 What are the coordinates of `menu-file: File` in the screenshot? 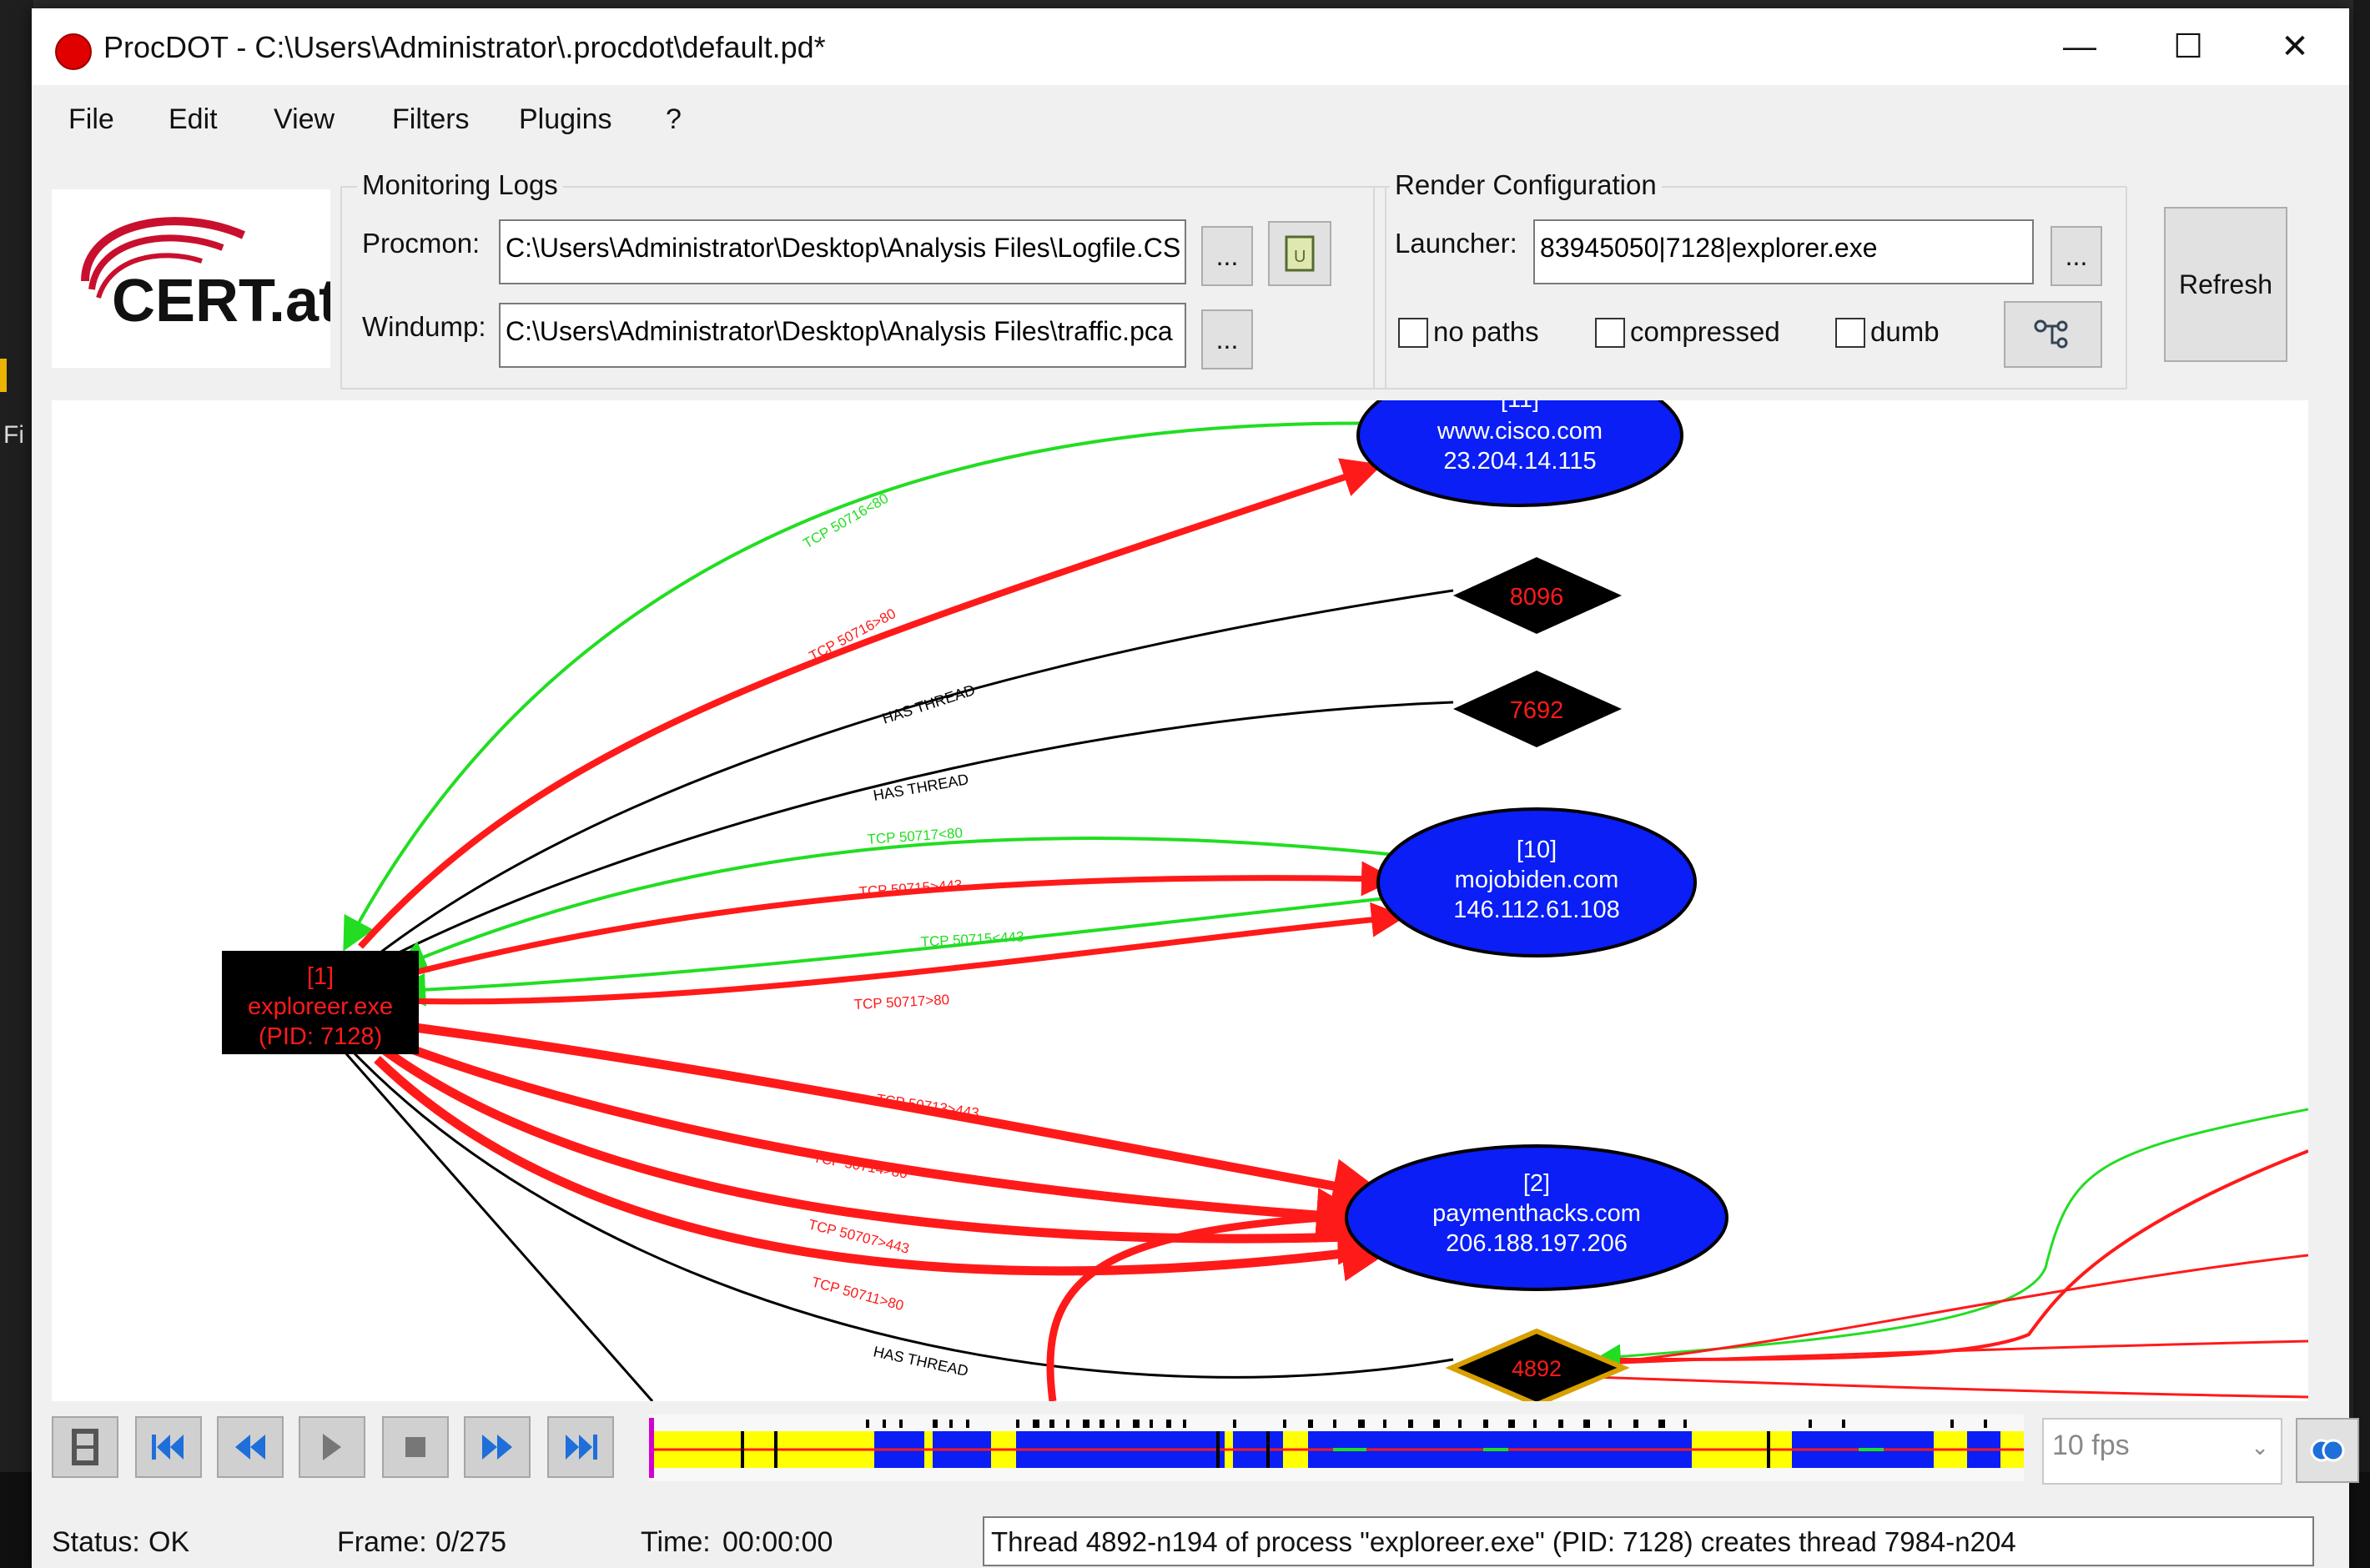 It's located at (91, 119).